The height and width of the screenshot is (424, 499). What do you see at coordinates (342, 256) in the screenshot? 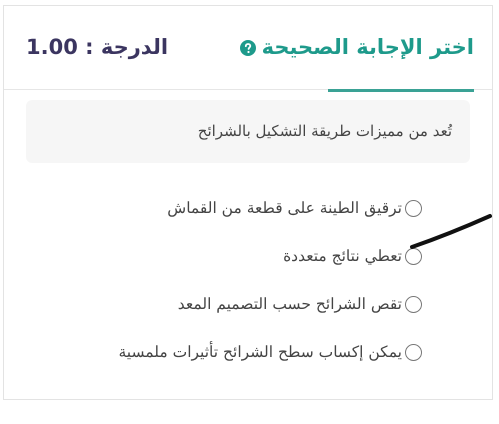
I see `option-label: تعطي نتائج متعددة` at bounding box center [342, 256].